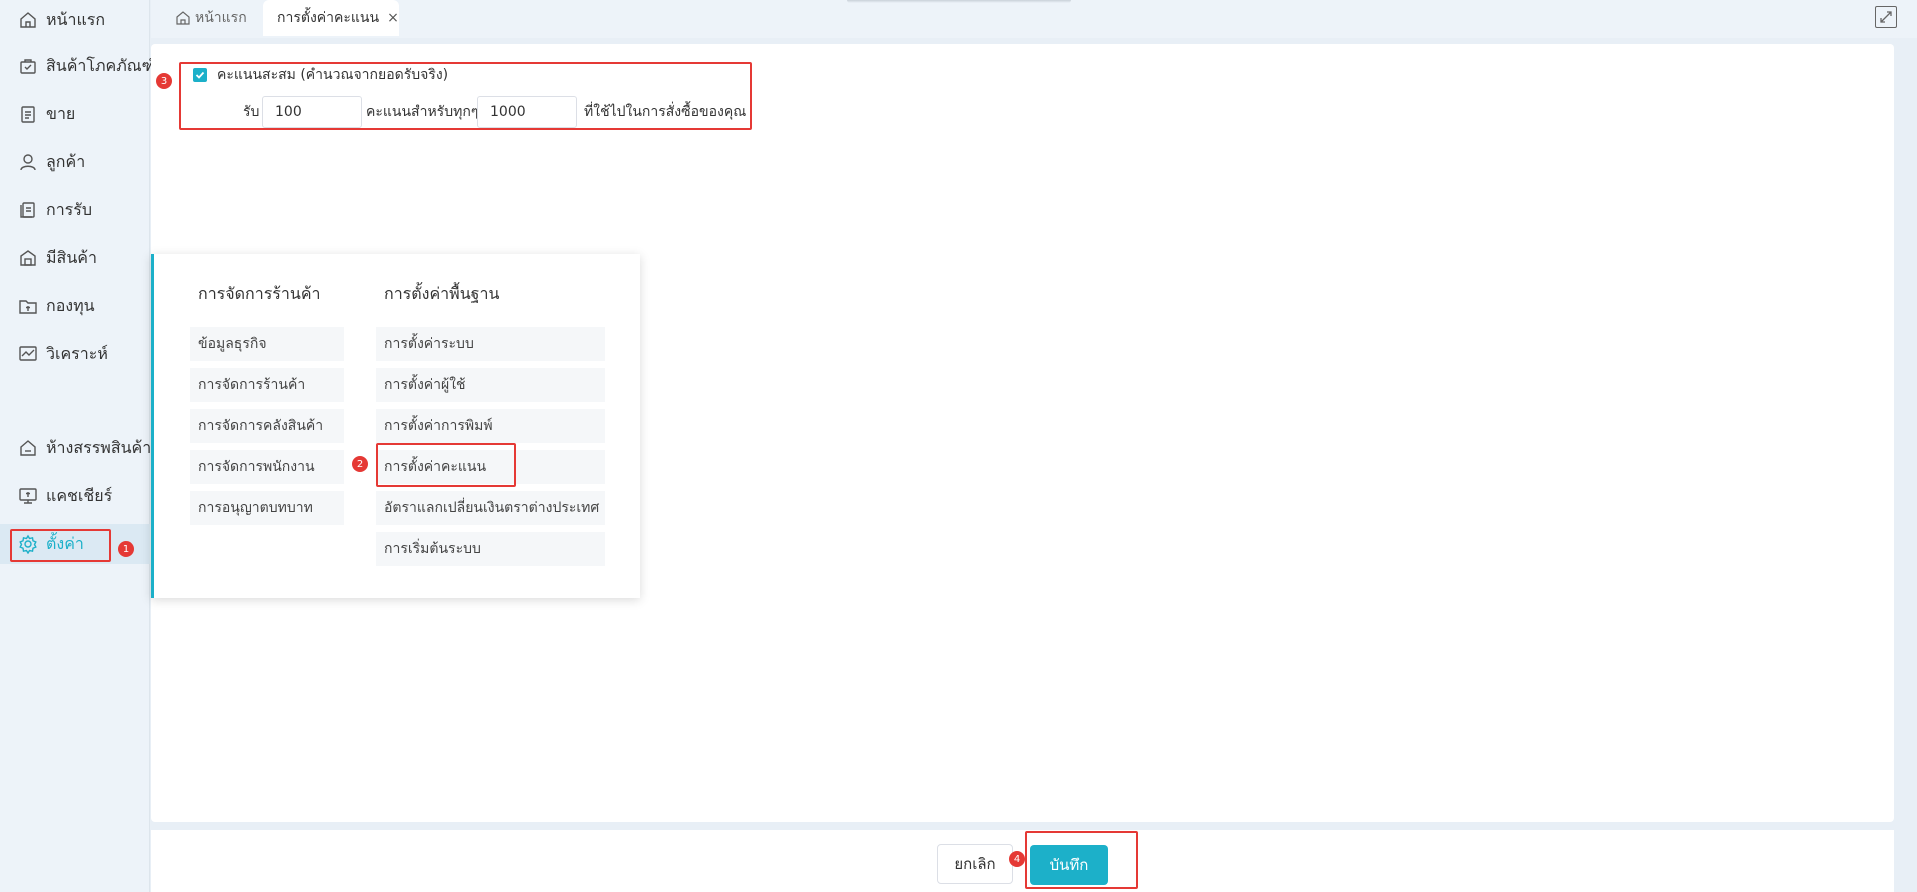 This screenshot has width=1917, height=892. What do you see at coordinates (393, 18) in the screenshot?
I see `close-icon: ×` at bounding box center [393, 18].